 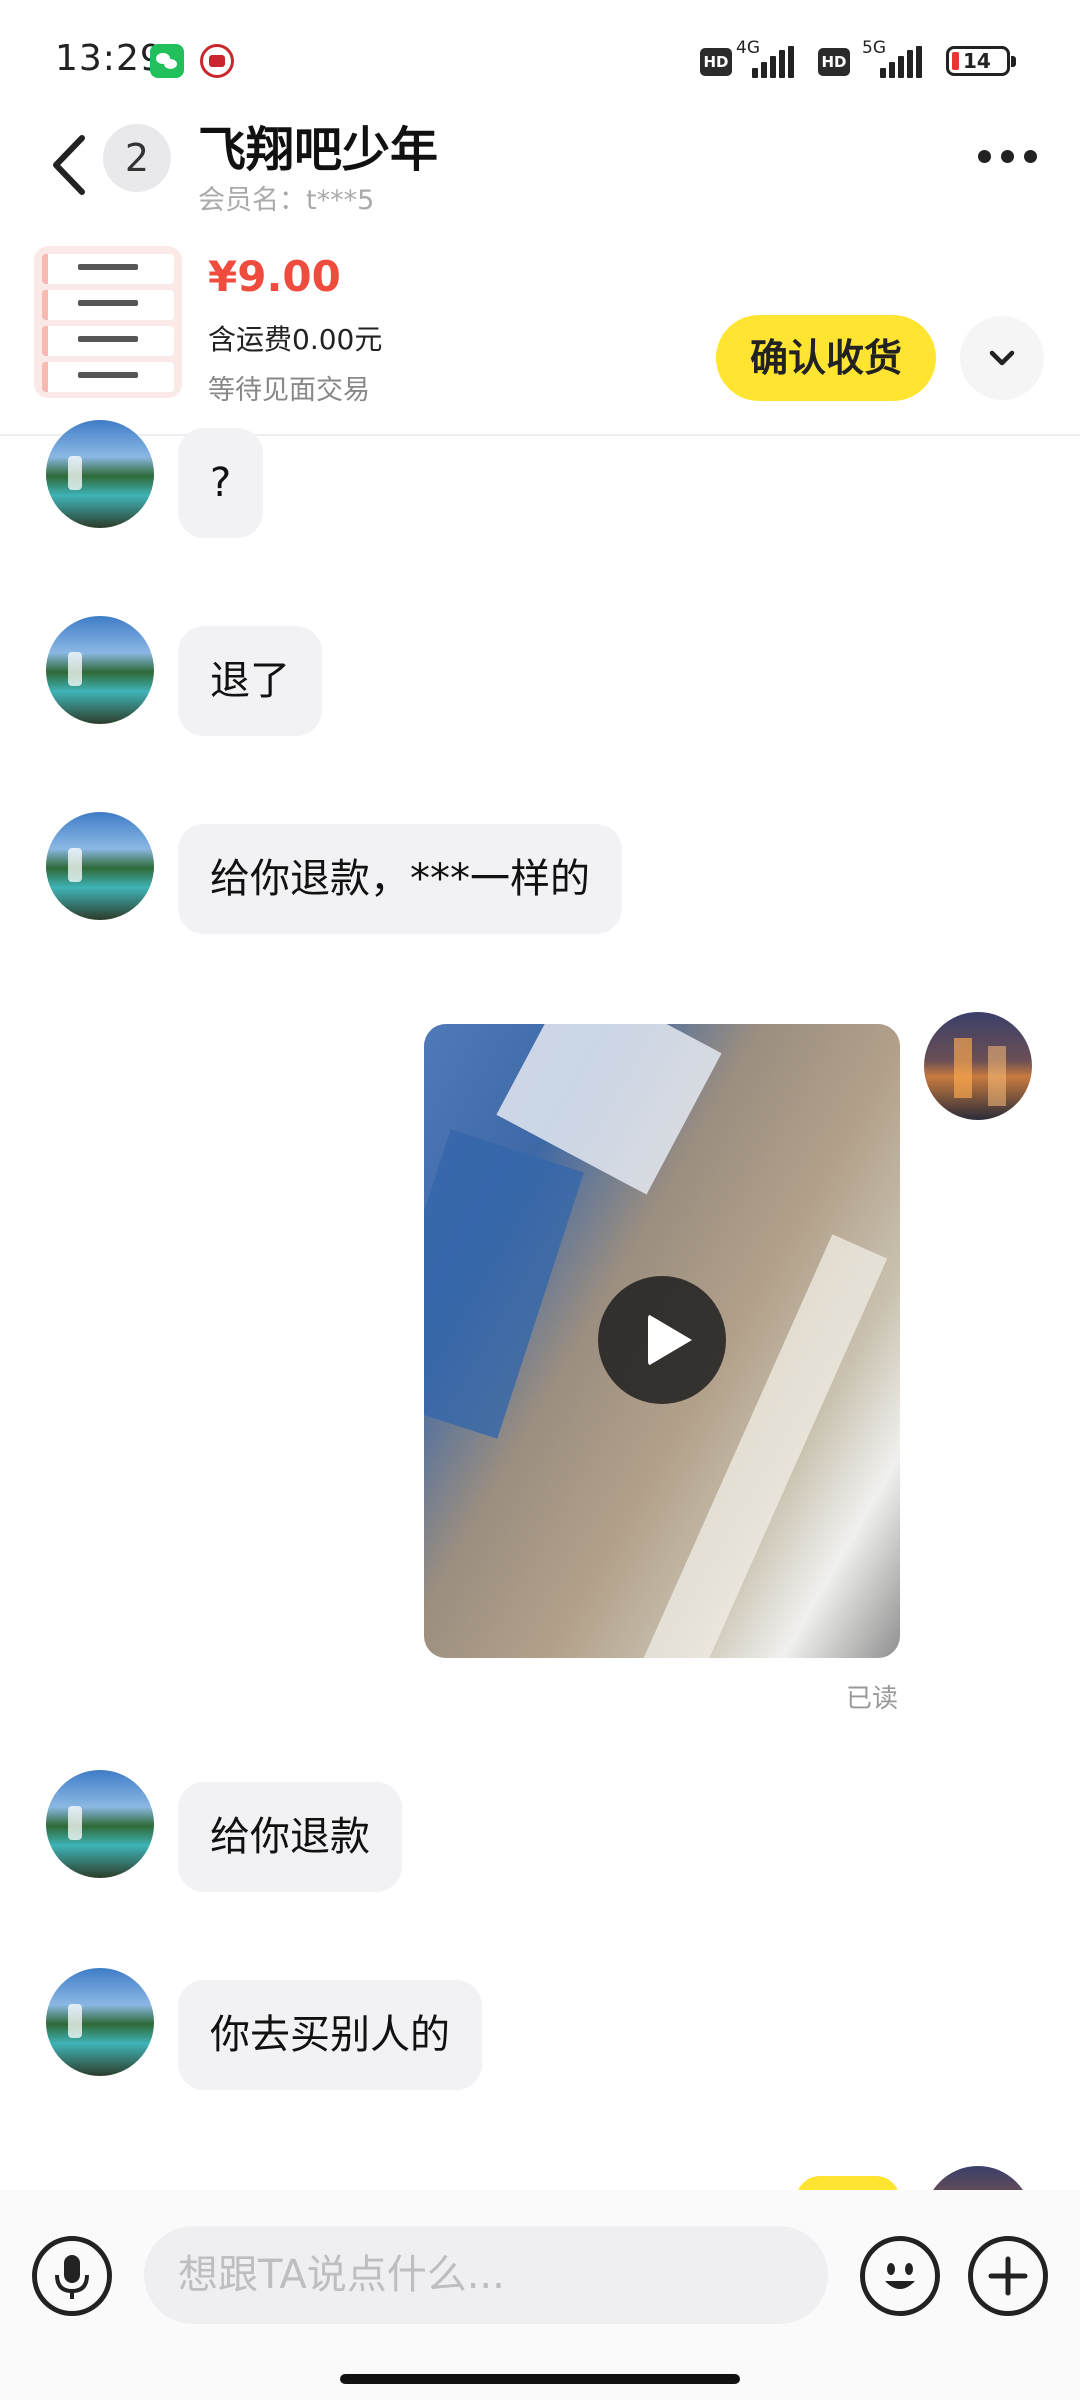 I want to click on home-indicator, so click(x=540, y=2379).